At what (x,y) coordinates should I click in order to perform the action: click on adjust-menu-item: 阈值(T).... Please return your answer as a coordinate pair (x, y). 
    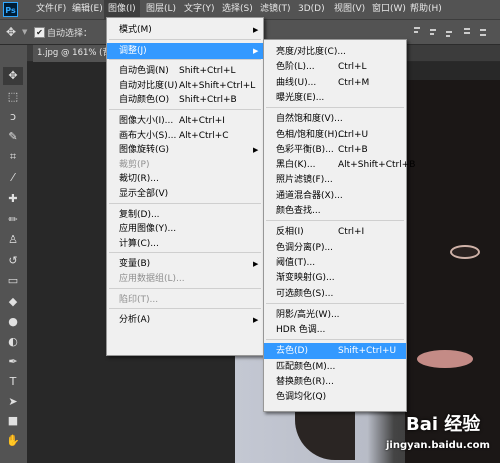
    Looking at the image, I should click on (335, 263).